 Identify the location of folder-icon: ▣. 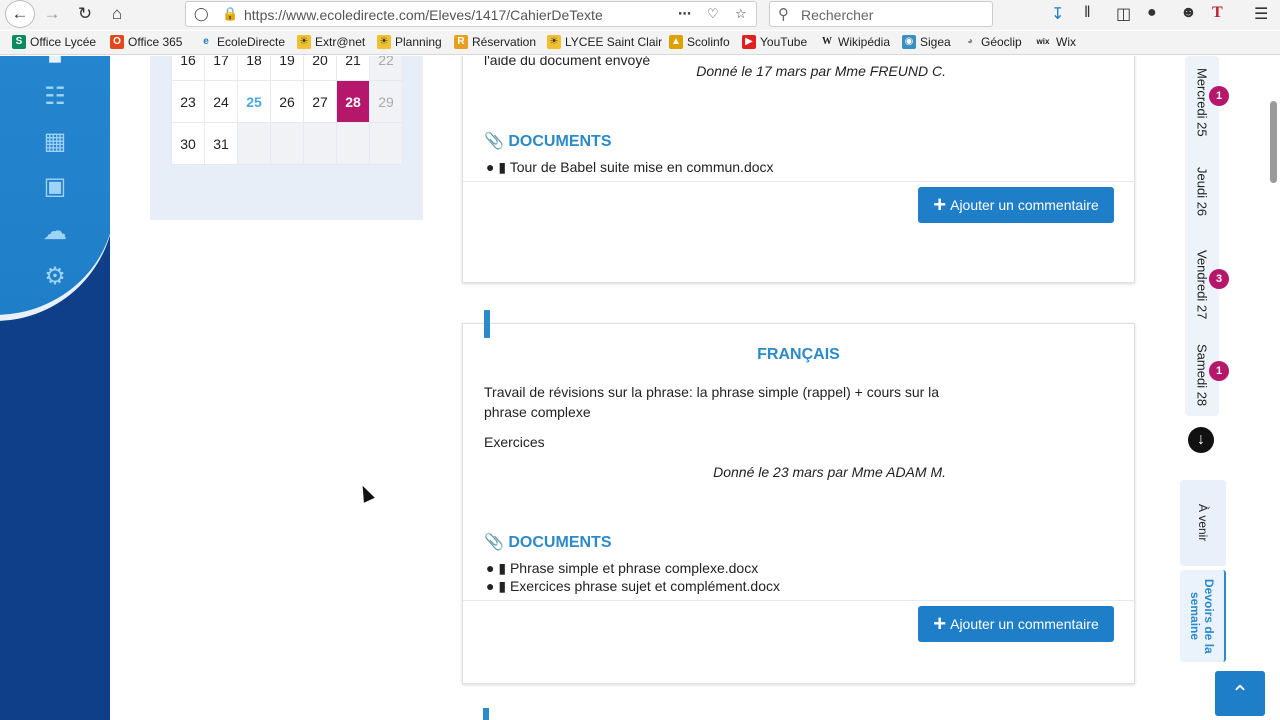
(55, 186).